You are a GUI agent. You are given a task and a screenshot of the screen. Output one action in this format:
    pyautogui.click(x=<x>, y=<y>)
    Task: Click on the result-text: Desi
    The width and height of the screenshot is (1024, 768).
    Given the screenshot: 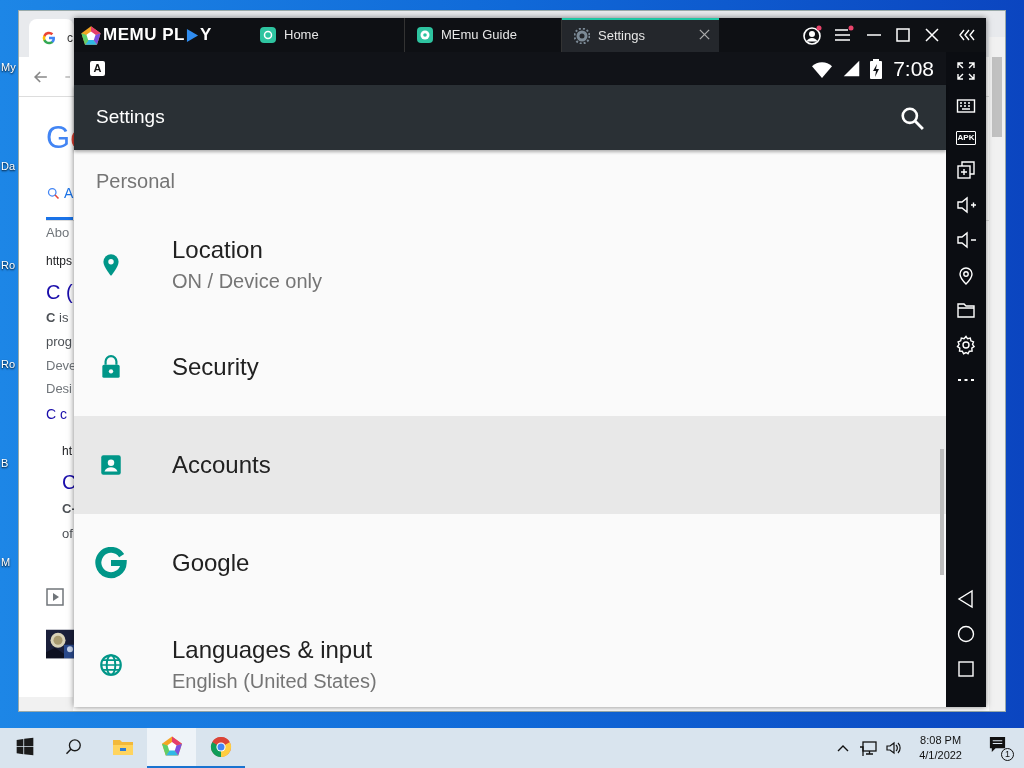 What is the action you would take?
    pyautogui.click(x=59, y=388)
    